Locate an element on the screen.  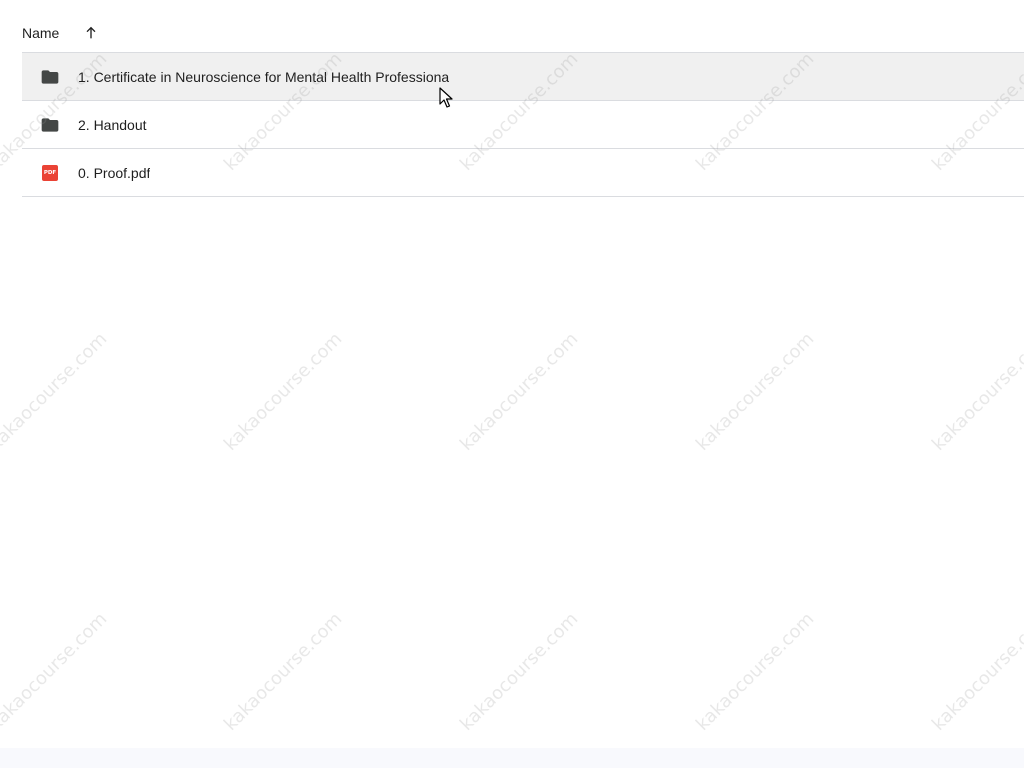
arrow-upward-icon is located at coordinates (91, 32).